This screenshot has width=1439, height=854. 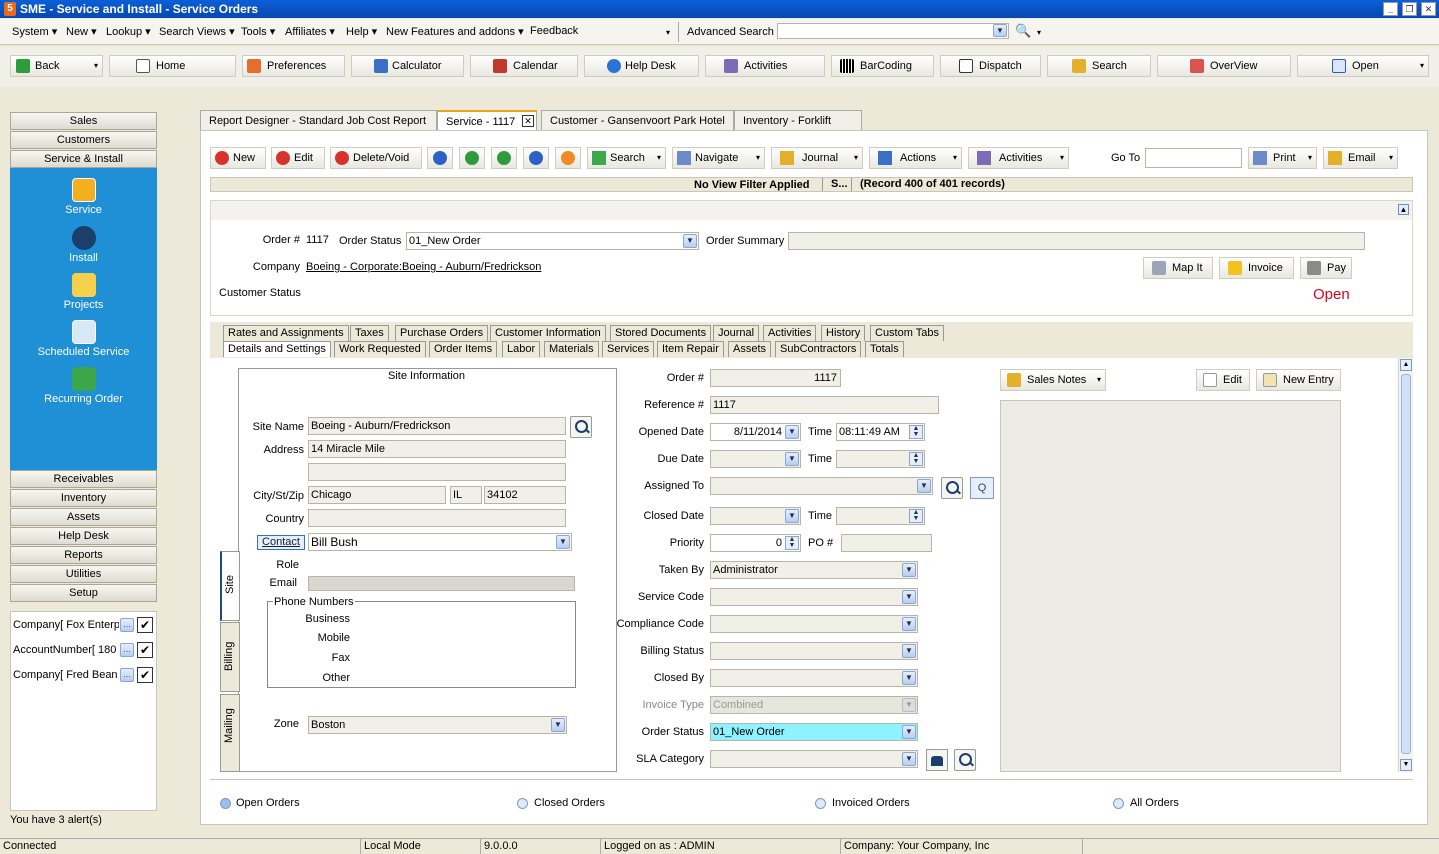 I want to click on print-button: Print ▾, so click(x=1282, y=158).